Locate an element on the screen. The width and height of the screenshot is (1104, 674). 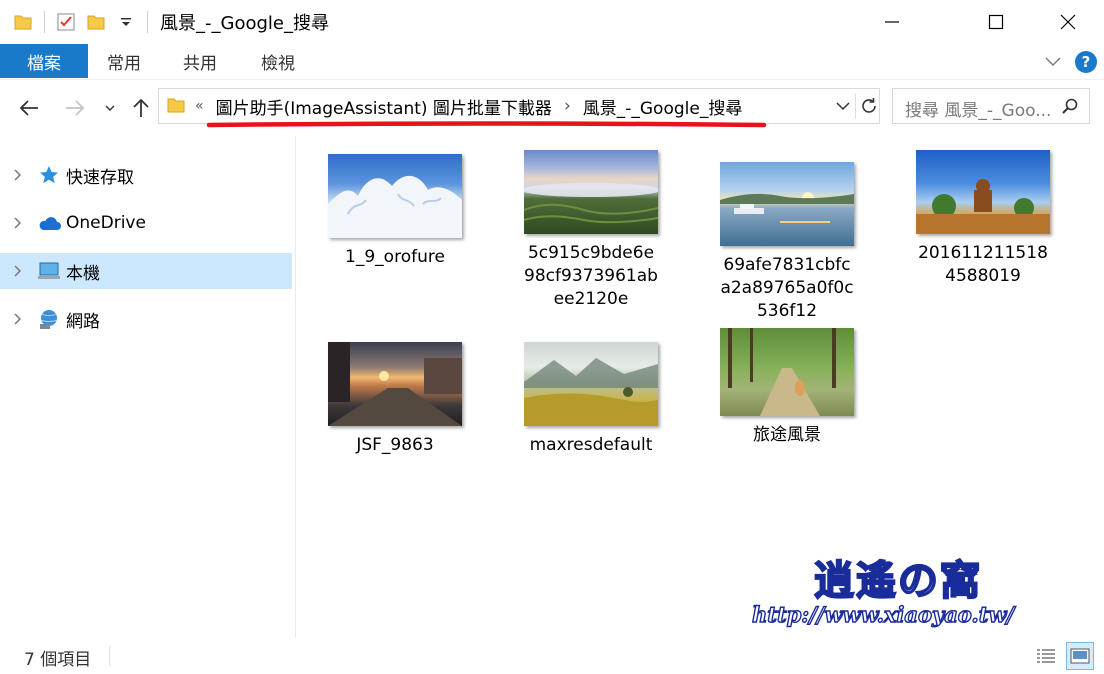
new-folder-icon is located at coordinates (96, 22).